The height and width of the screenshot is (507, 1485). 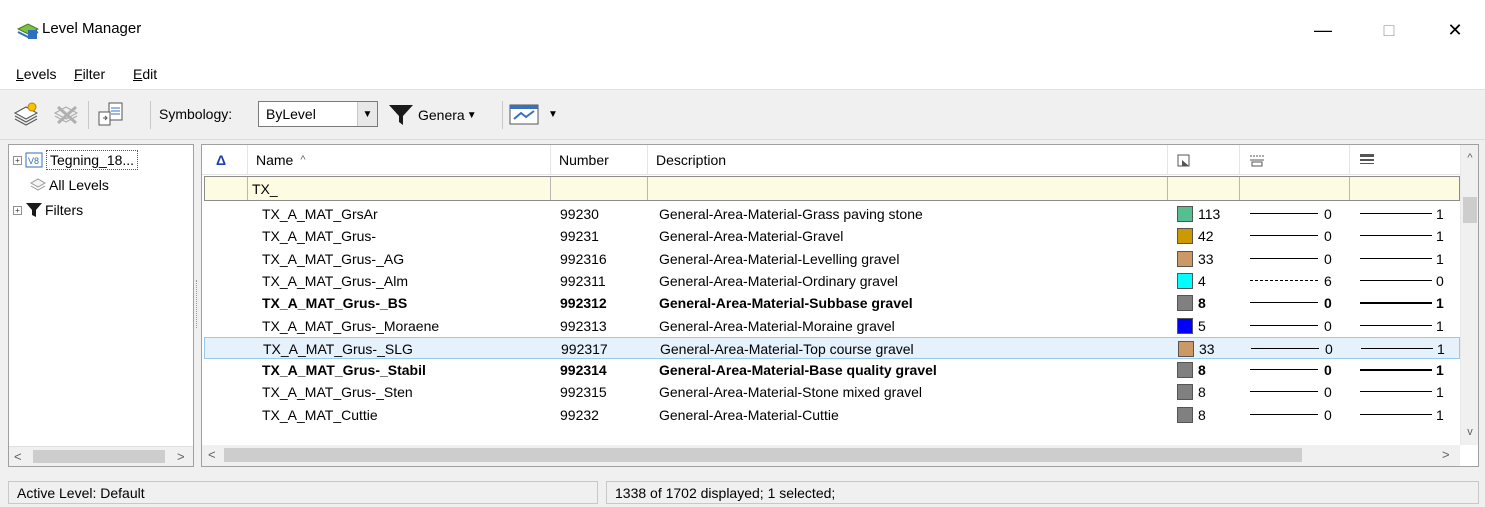 What do you see at coordinates (111, 114) in the screenshot?
I see `import-export-icon` at bounding box center [111, 114].